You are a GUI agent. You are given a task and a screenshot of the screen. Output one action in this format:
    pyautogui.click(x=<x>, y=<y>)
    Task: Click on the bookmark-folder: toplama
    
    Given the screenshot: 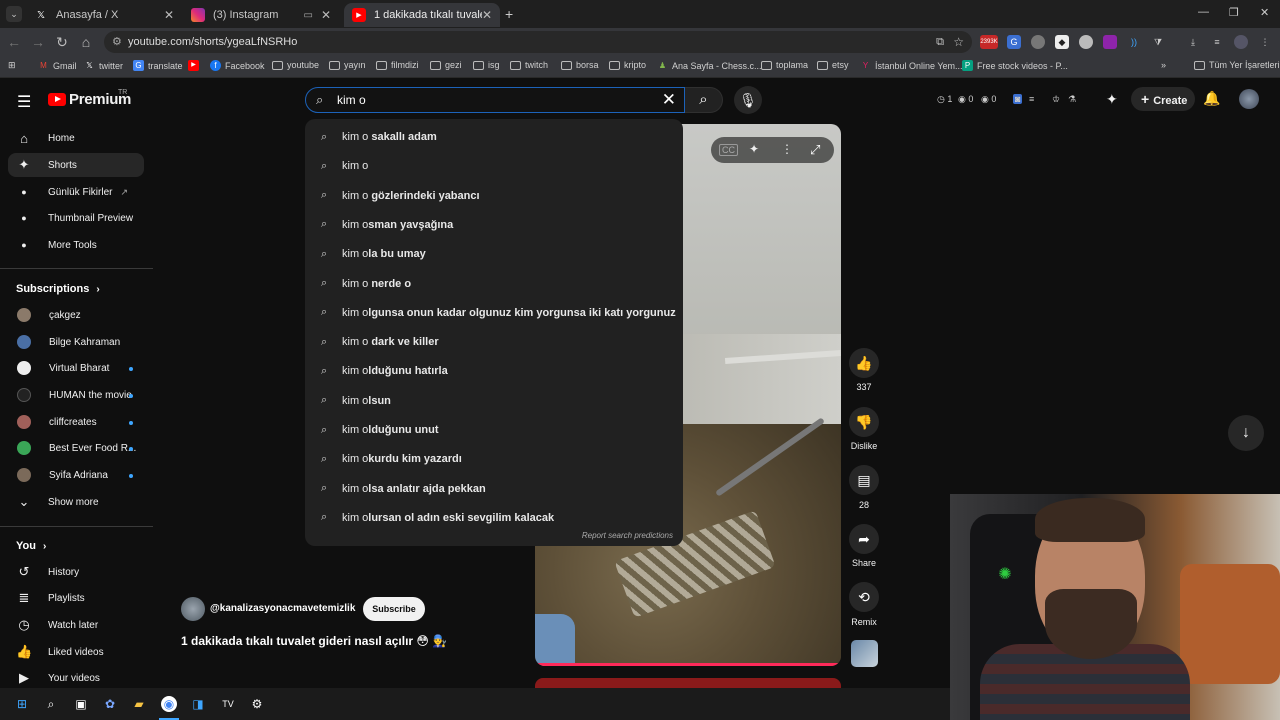 What is the action you would take?
    pyautogui.click(x=784, y=65)
    